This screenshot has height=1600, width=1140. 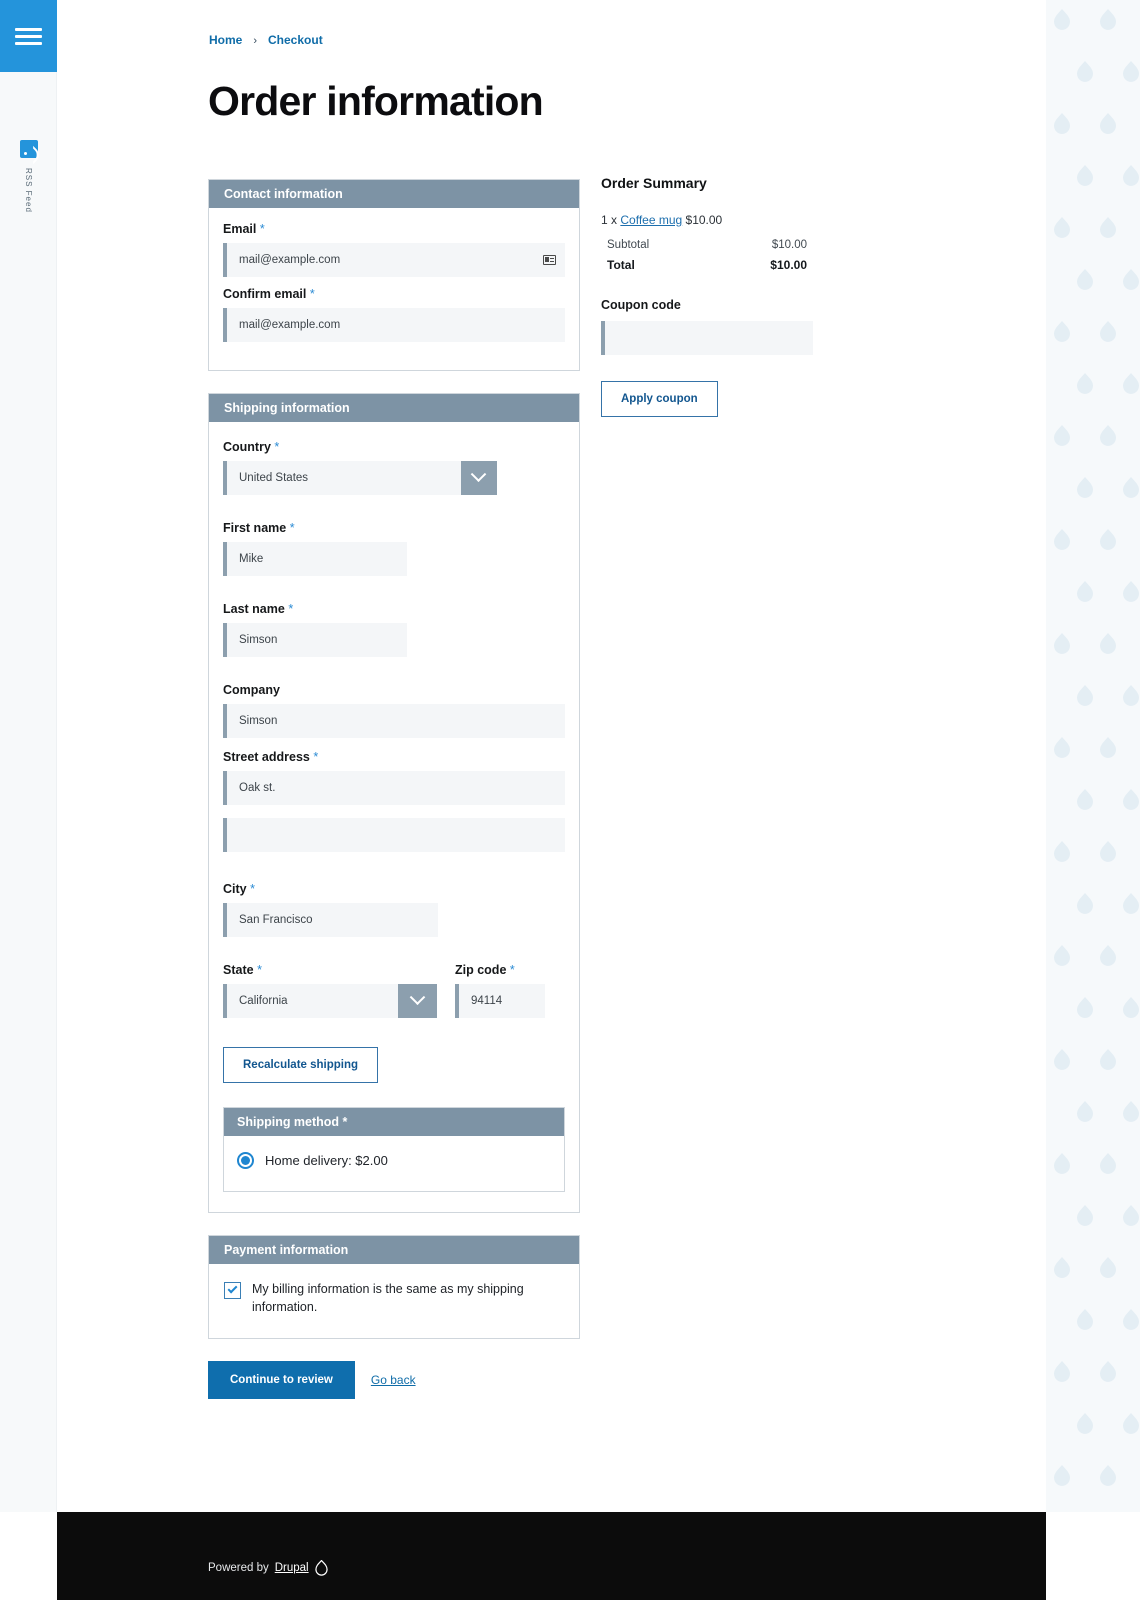 What do you see at coordinates (251, 447) in the screenshot?
I see `country-label: Country *` at bounding box center [251, 447].